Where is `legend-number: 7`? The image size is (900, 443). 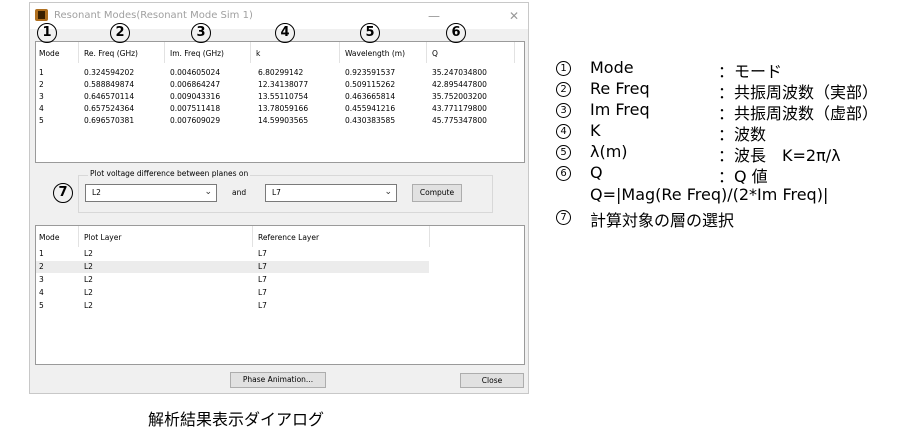
legend-number: 7 is located at coordinates (563, 217).